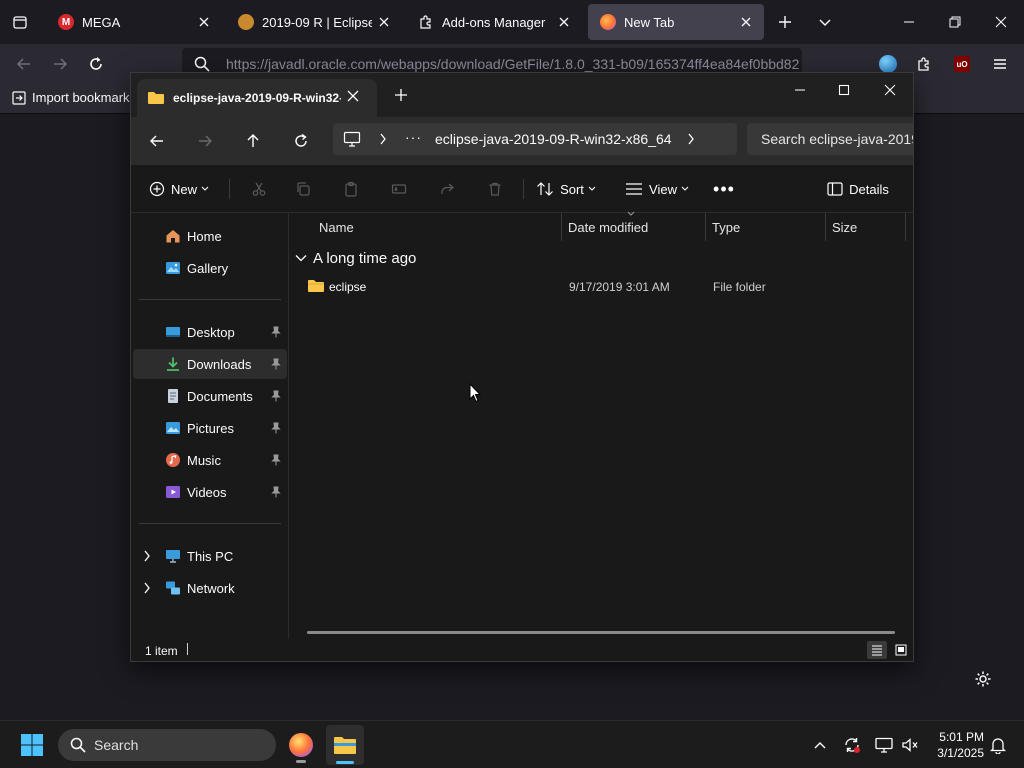 The height and width of the screenshot is (768, 1024). Describe the element at coordinates (259, 189) in the screenshot. I see `cut-icon` at that location.